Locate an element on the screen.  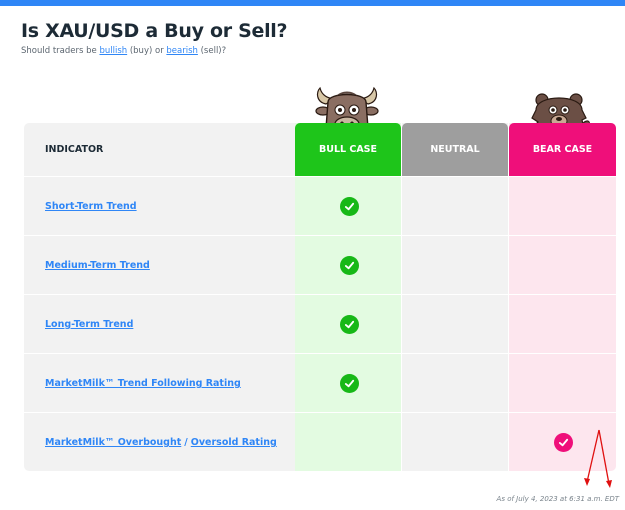
bearish-link: bearish is located at coordinates (182, 51).